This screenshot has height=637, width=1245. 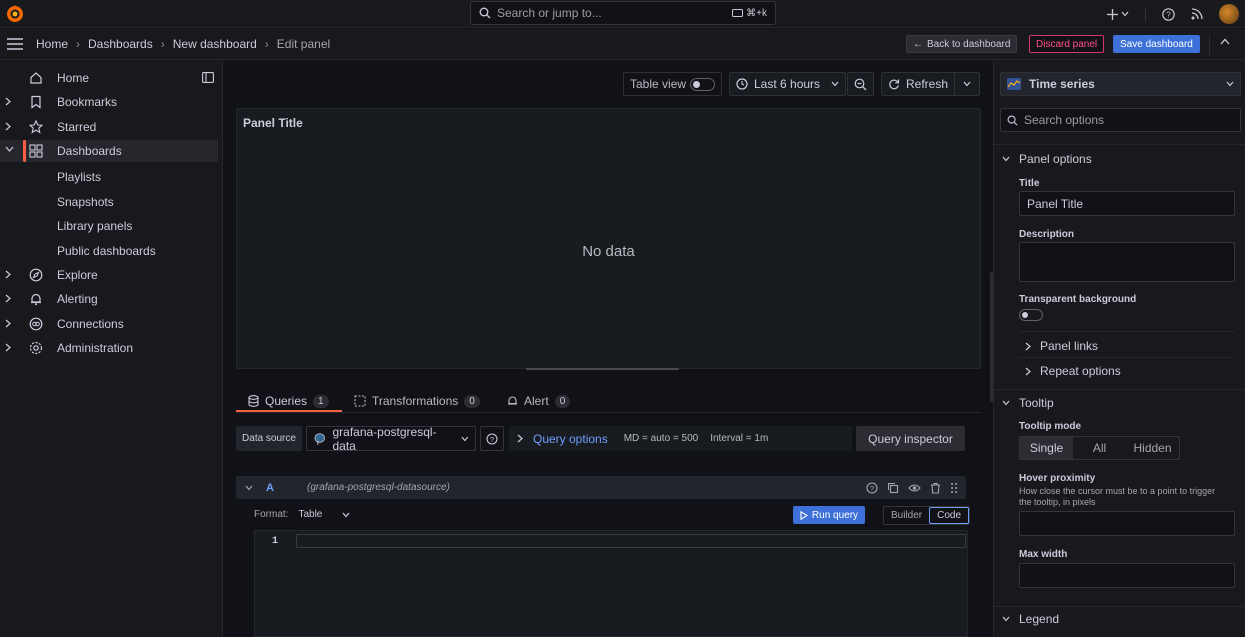 I want to click on sidebar-item-dashboards: Dashboards, so click(x=109, y=151).